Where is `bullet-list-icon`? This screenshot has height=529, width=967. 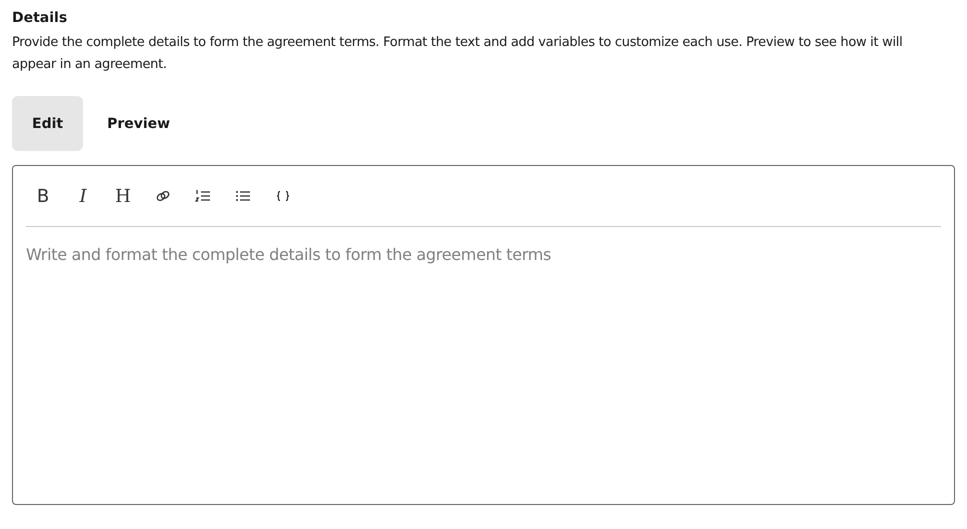 bullet-list-icon is located at coordinates (243, 196).